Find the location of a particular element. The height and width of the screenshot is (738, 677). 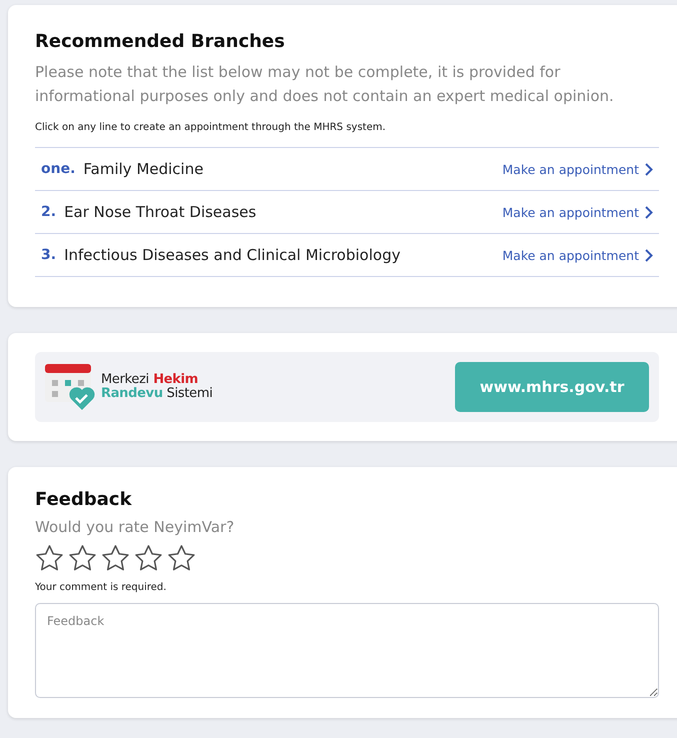

rating-question: Would you rate NeyimVar? is located at coordinates (135, 527).